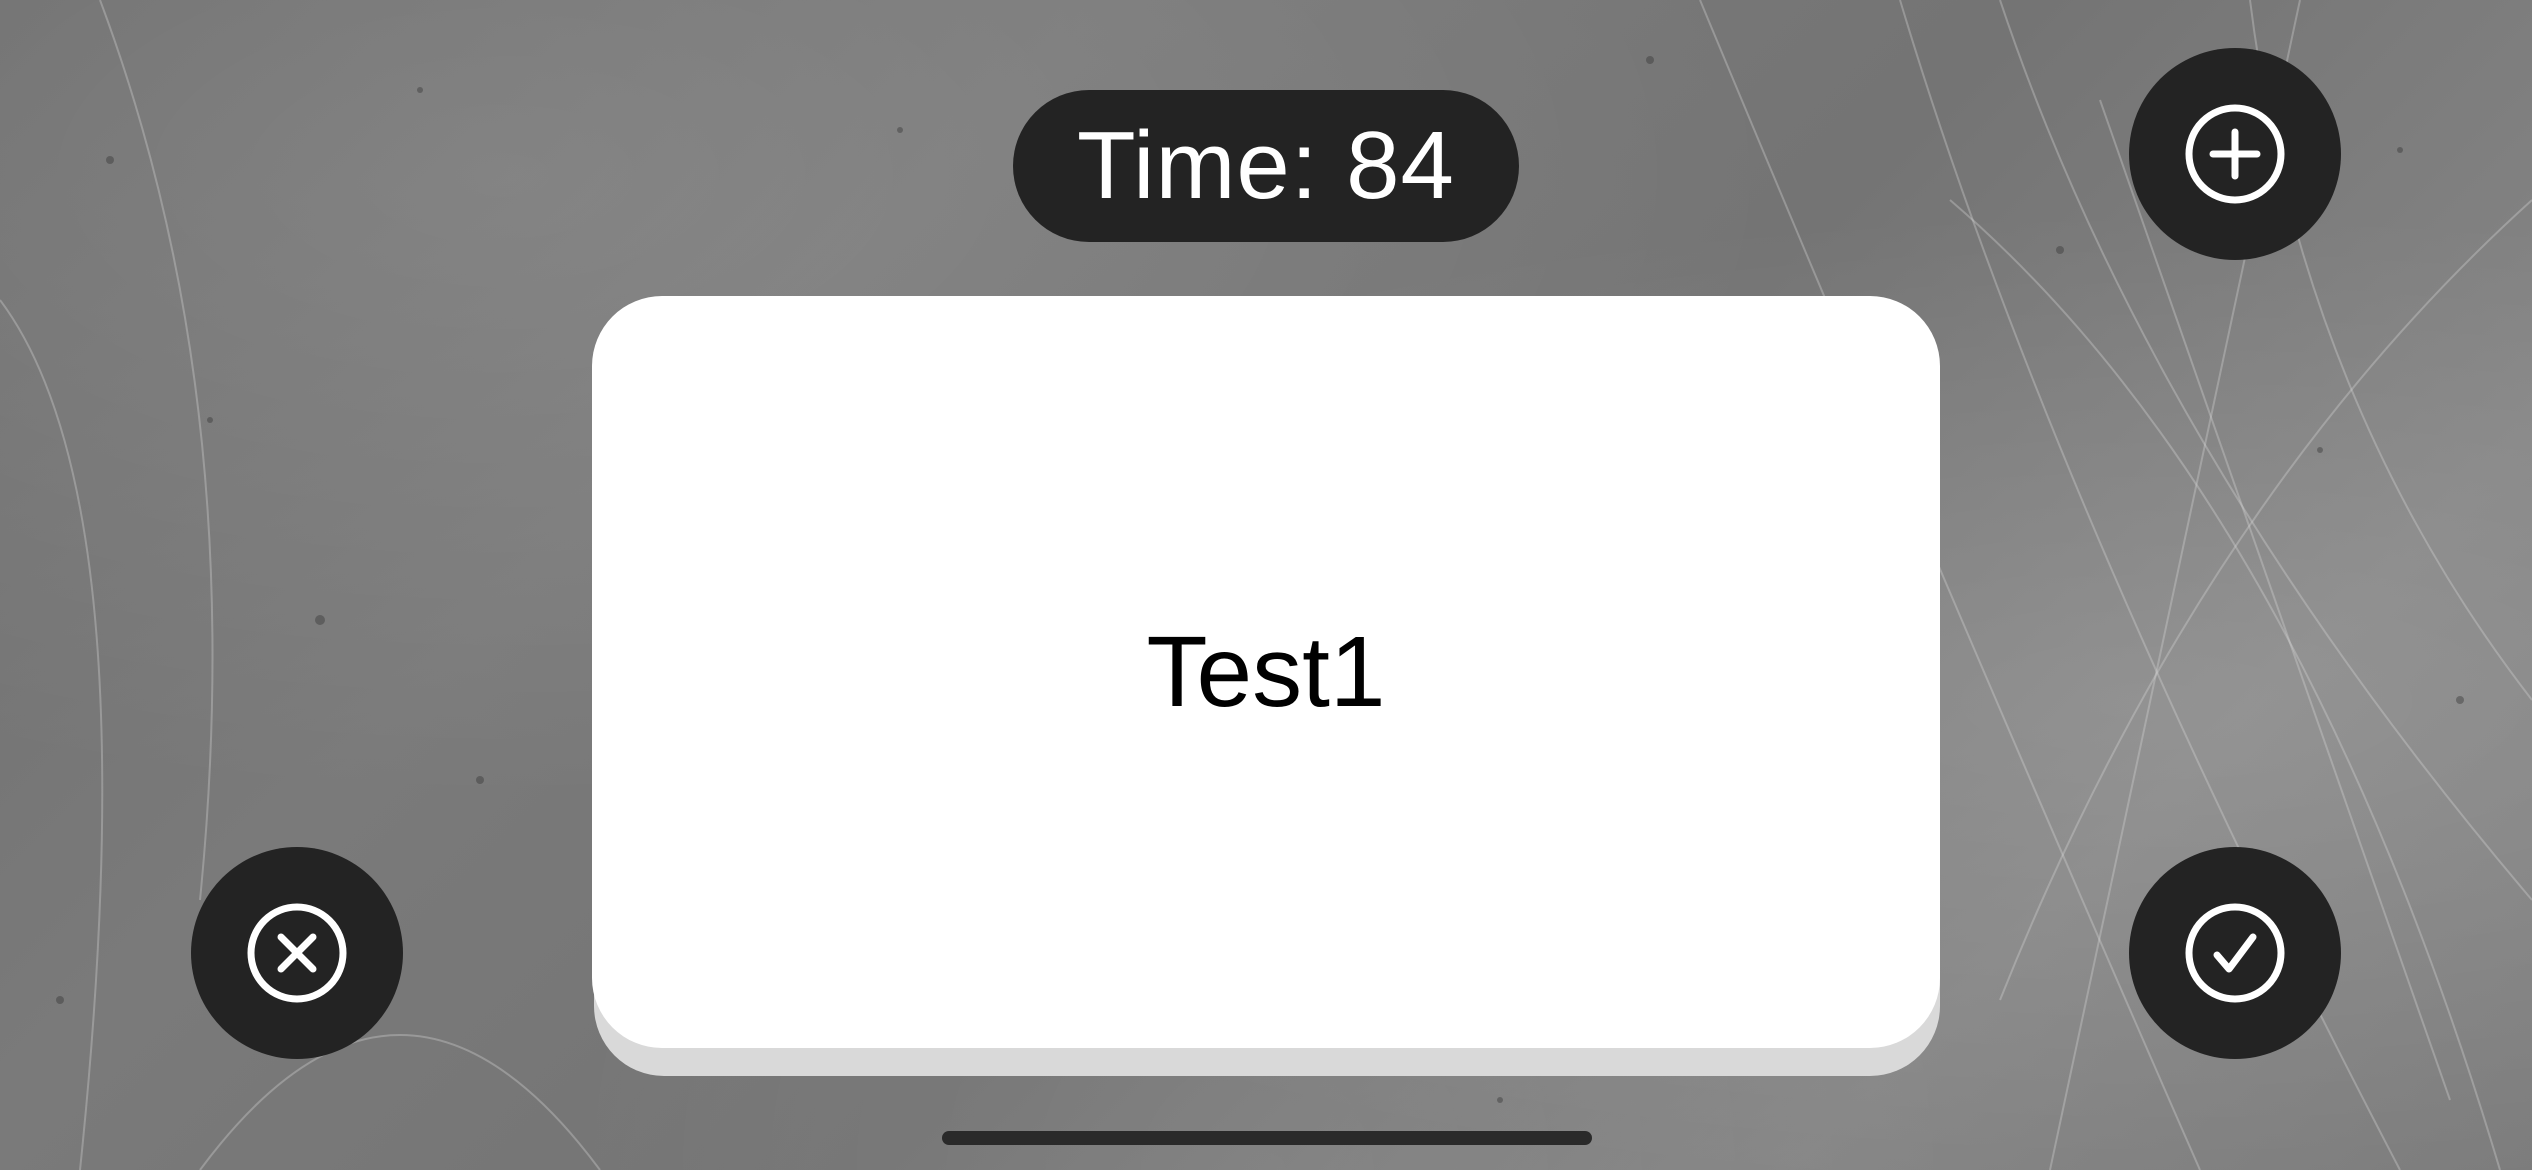 Image resolution: width=2532 pixels, height=1170 pixels. I want to click on x-circle-icon, so click(297, 953).